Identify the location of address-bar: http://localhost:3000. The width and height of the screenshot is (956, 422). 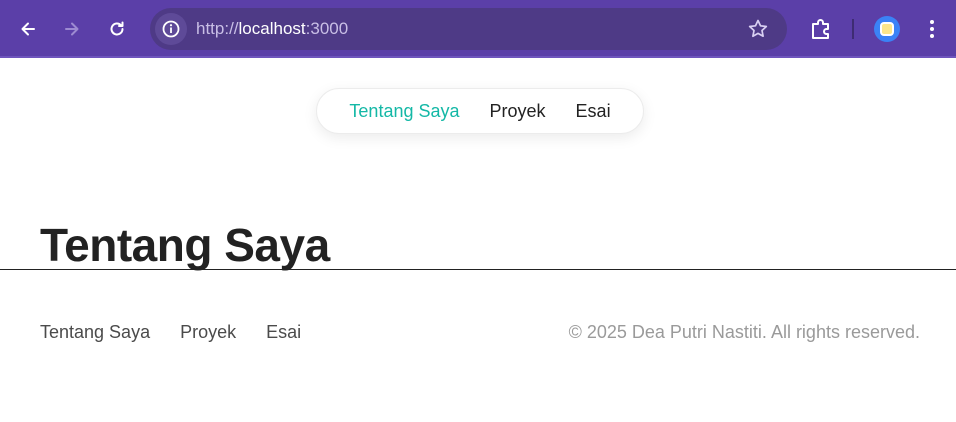
(468, 29).